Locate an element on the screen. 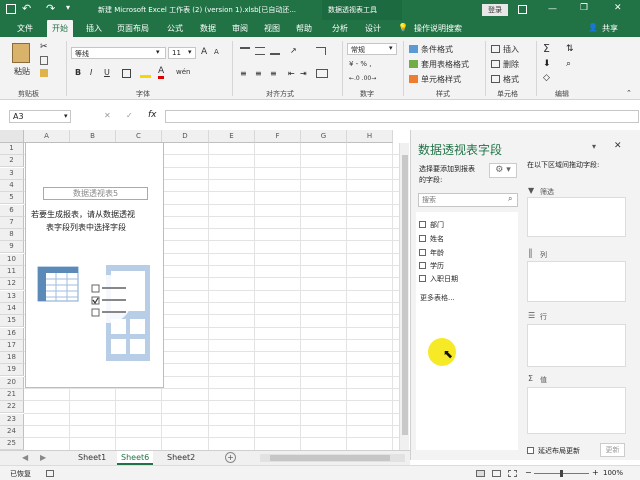 Image resolution: width=640 pixels, height=480 pixels. align-middle-icon is located at coordinates (260, 51).